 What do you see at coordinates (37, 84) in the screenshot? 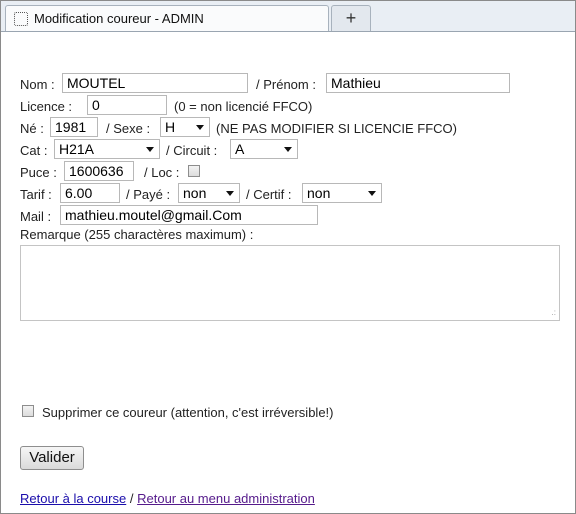
I see `nom-label: Nom :` at bounding box center [37, 84].